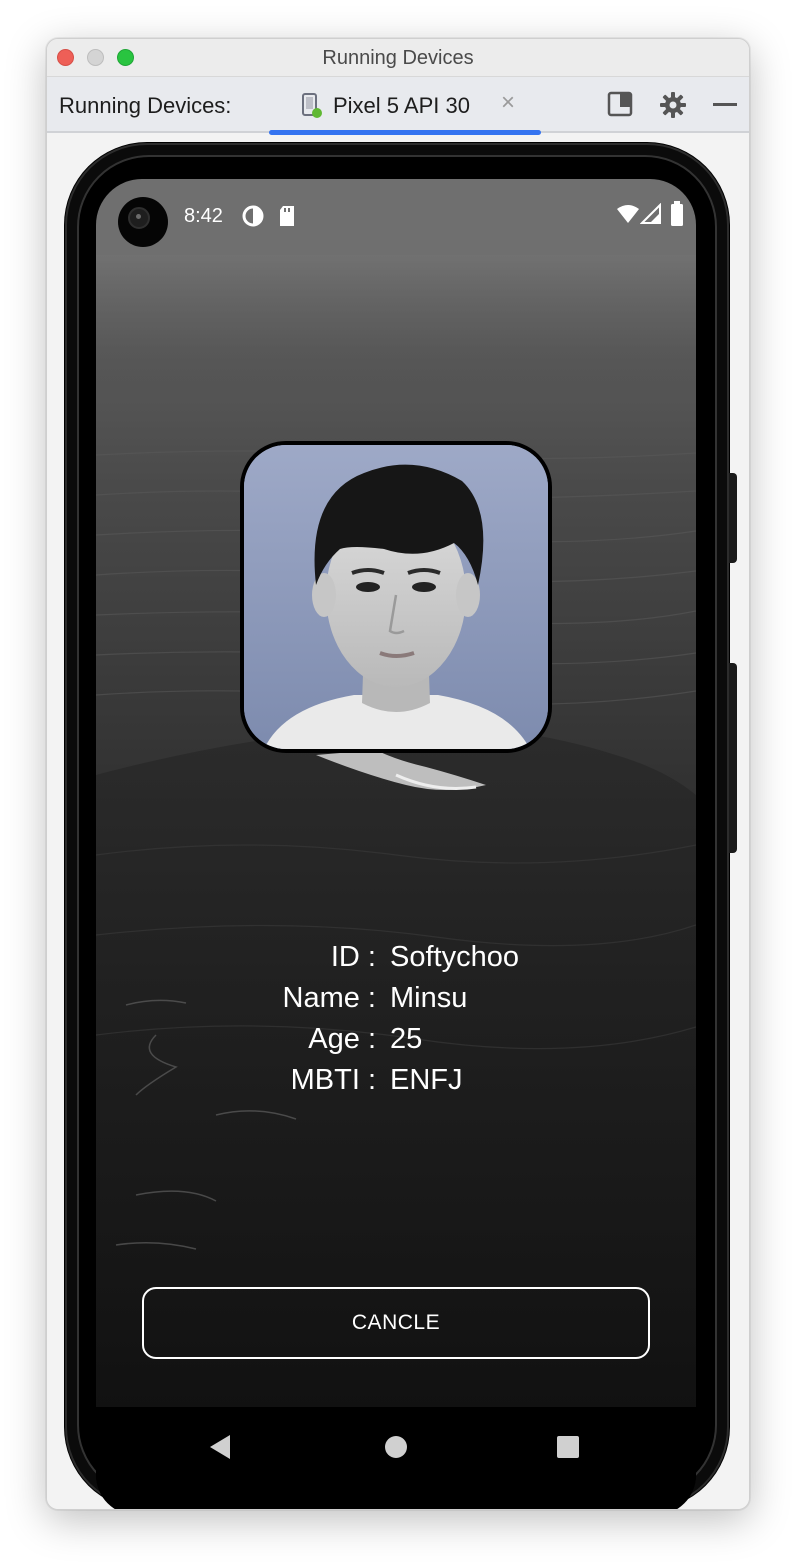 This screenshot has height=1564, width=796. What do you see at coordinates (203, 216) in the screenshot?
I see `status-time: 8:42` at bounding box center [203, 216].